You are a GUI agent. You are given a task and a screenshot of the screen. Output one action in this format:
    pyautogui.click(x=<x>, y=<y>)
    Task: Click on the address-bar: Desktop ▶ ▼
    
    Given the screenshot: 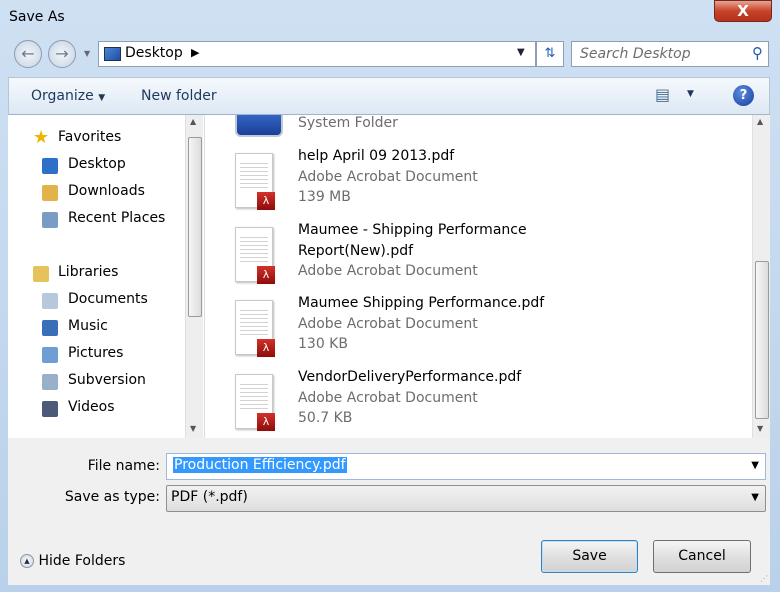 What is the action you would take?
    pyautogui.click(x=317, y=54)
    